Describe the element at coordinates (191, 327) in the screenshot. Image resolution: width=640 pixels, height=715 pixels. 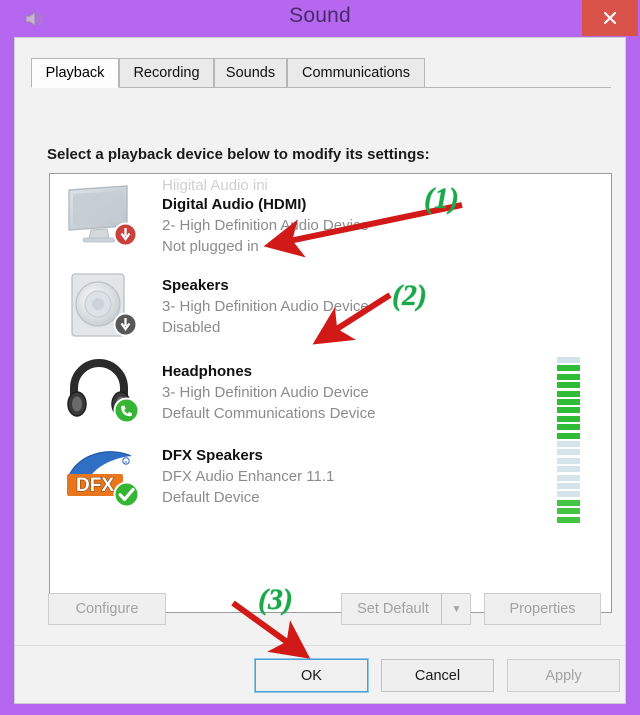
I see `device-status: Disabled` at that location.